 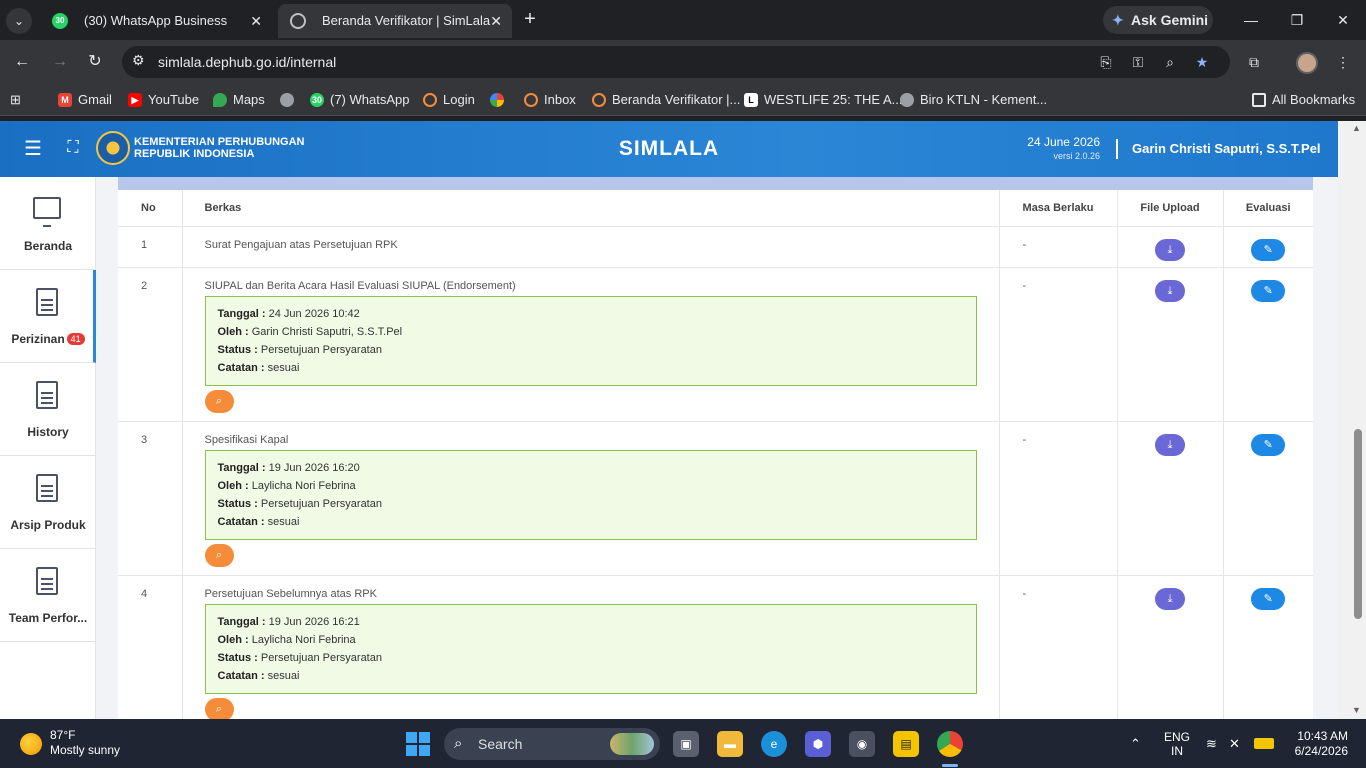 What do you see at coordinates (686, 744) in the screenshot?
I see `task-view-icon: ▣` at bounding box center [686, 744].